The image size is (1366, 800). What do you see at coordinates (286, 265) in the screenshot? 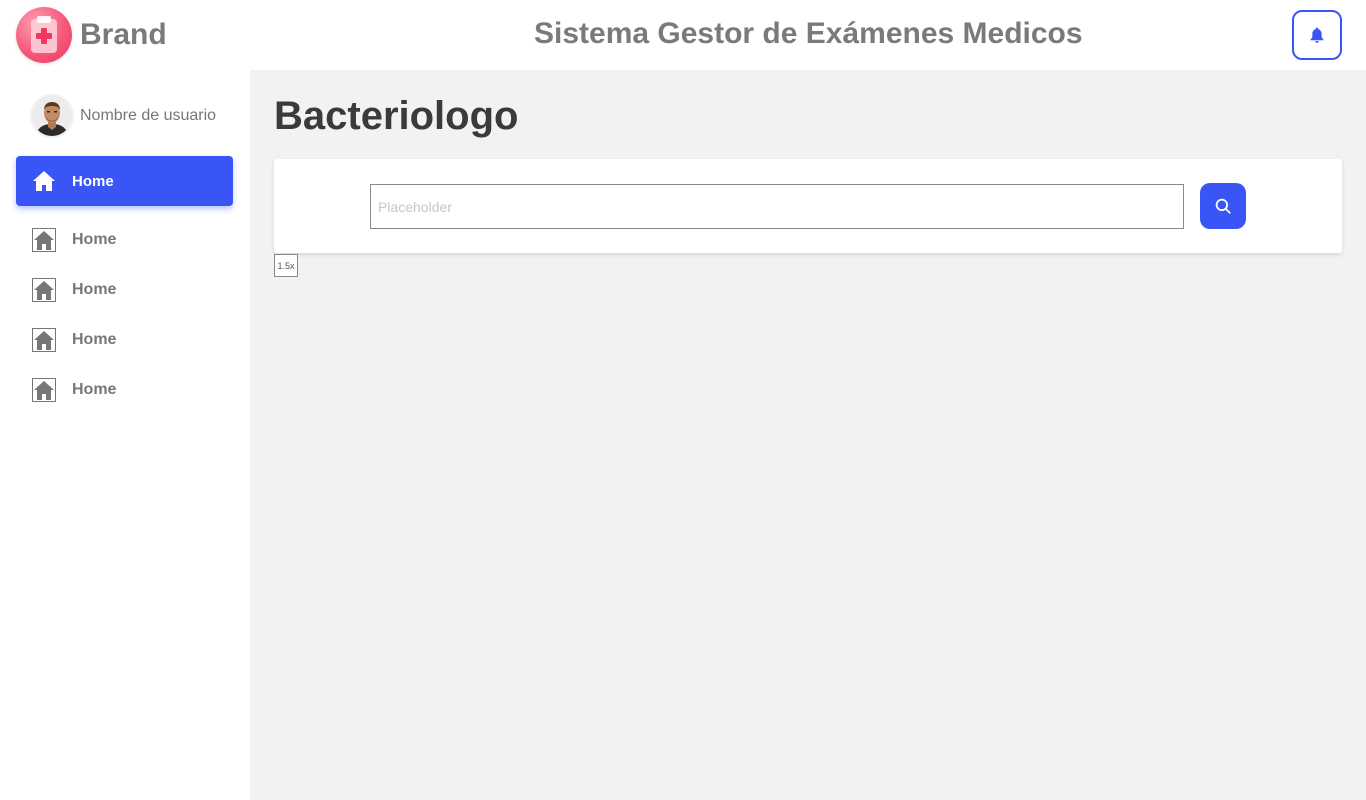
I see `zoom-level-badge: 1.5x` at bounding box center [286, 265].